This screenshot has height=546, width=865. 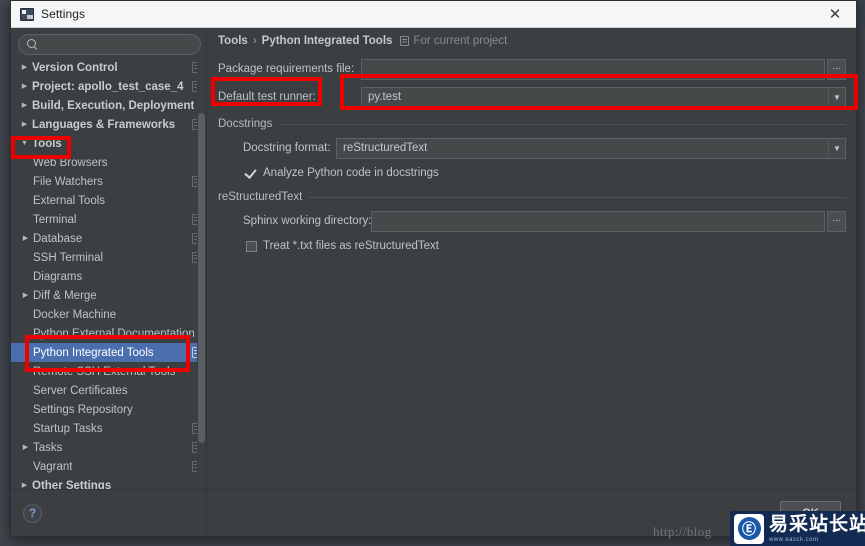 I want to click on sidebar-footer: ?, so click(x=108, y=512).